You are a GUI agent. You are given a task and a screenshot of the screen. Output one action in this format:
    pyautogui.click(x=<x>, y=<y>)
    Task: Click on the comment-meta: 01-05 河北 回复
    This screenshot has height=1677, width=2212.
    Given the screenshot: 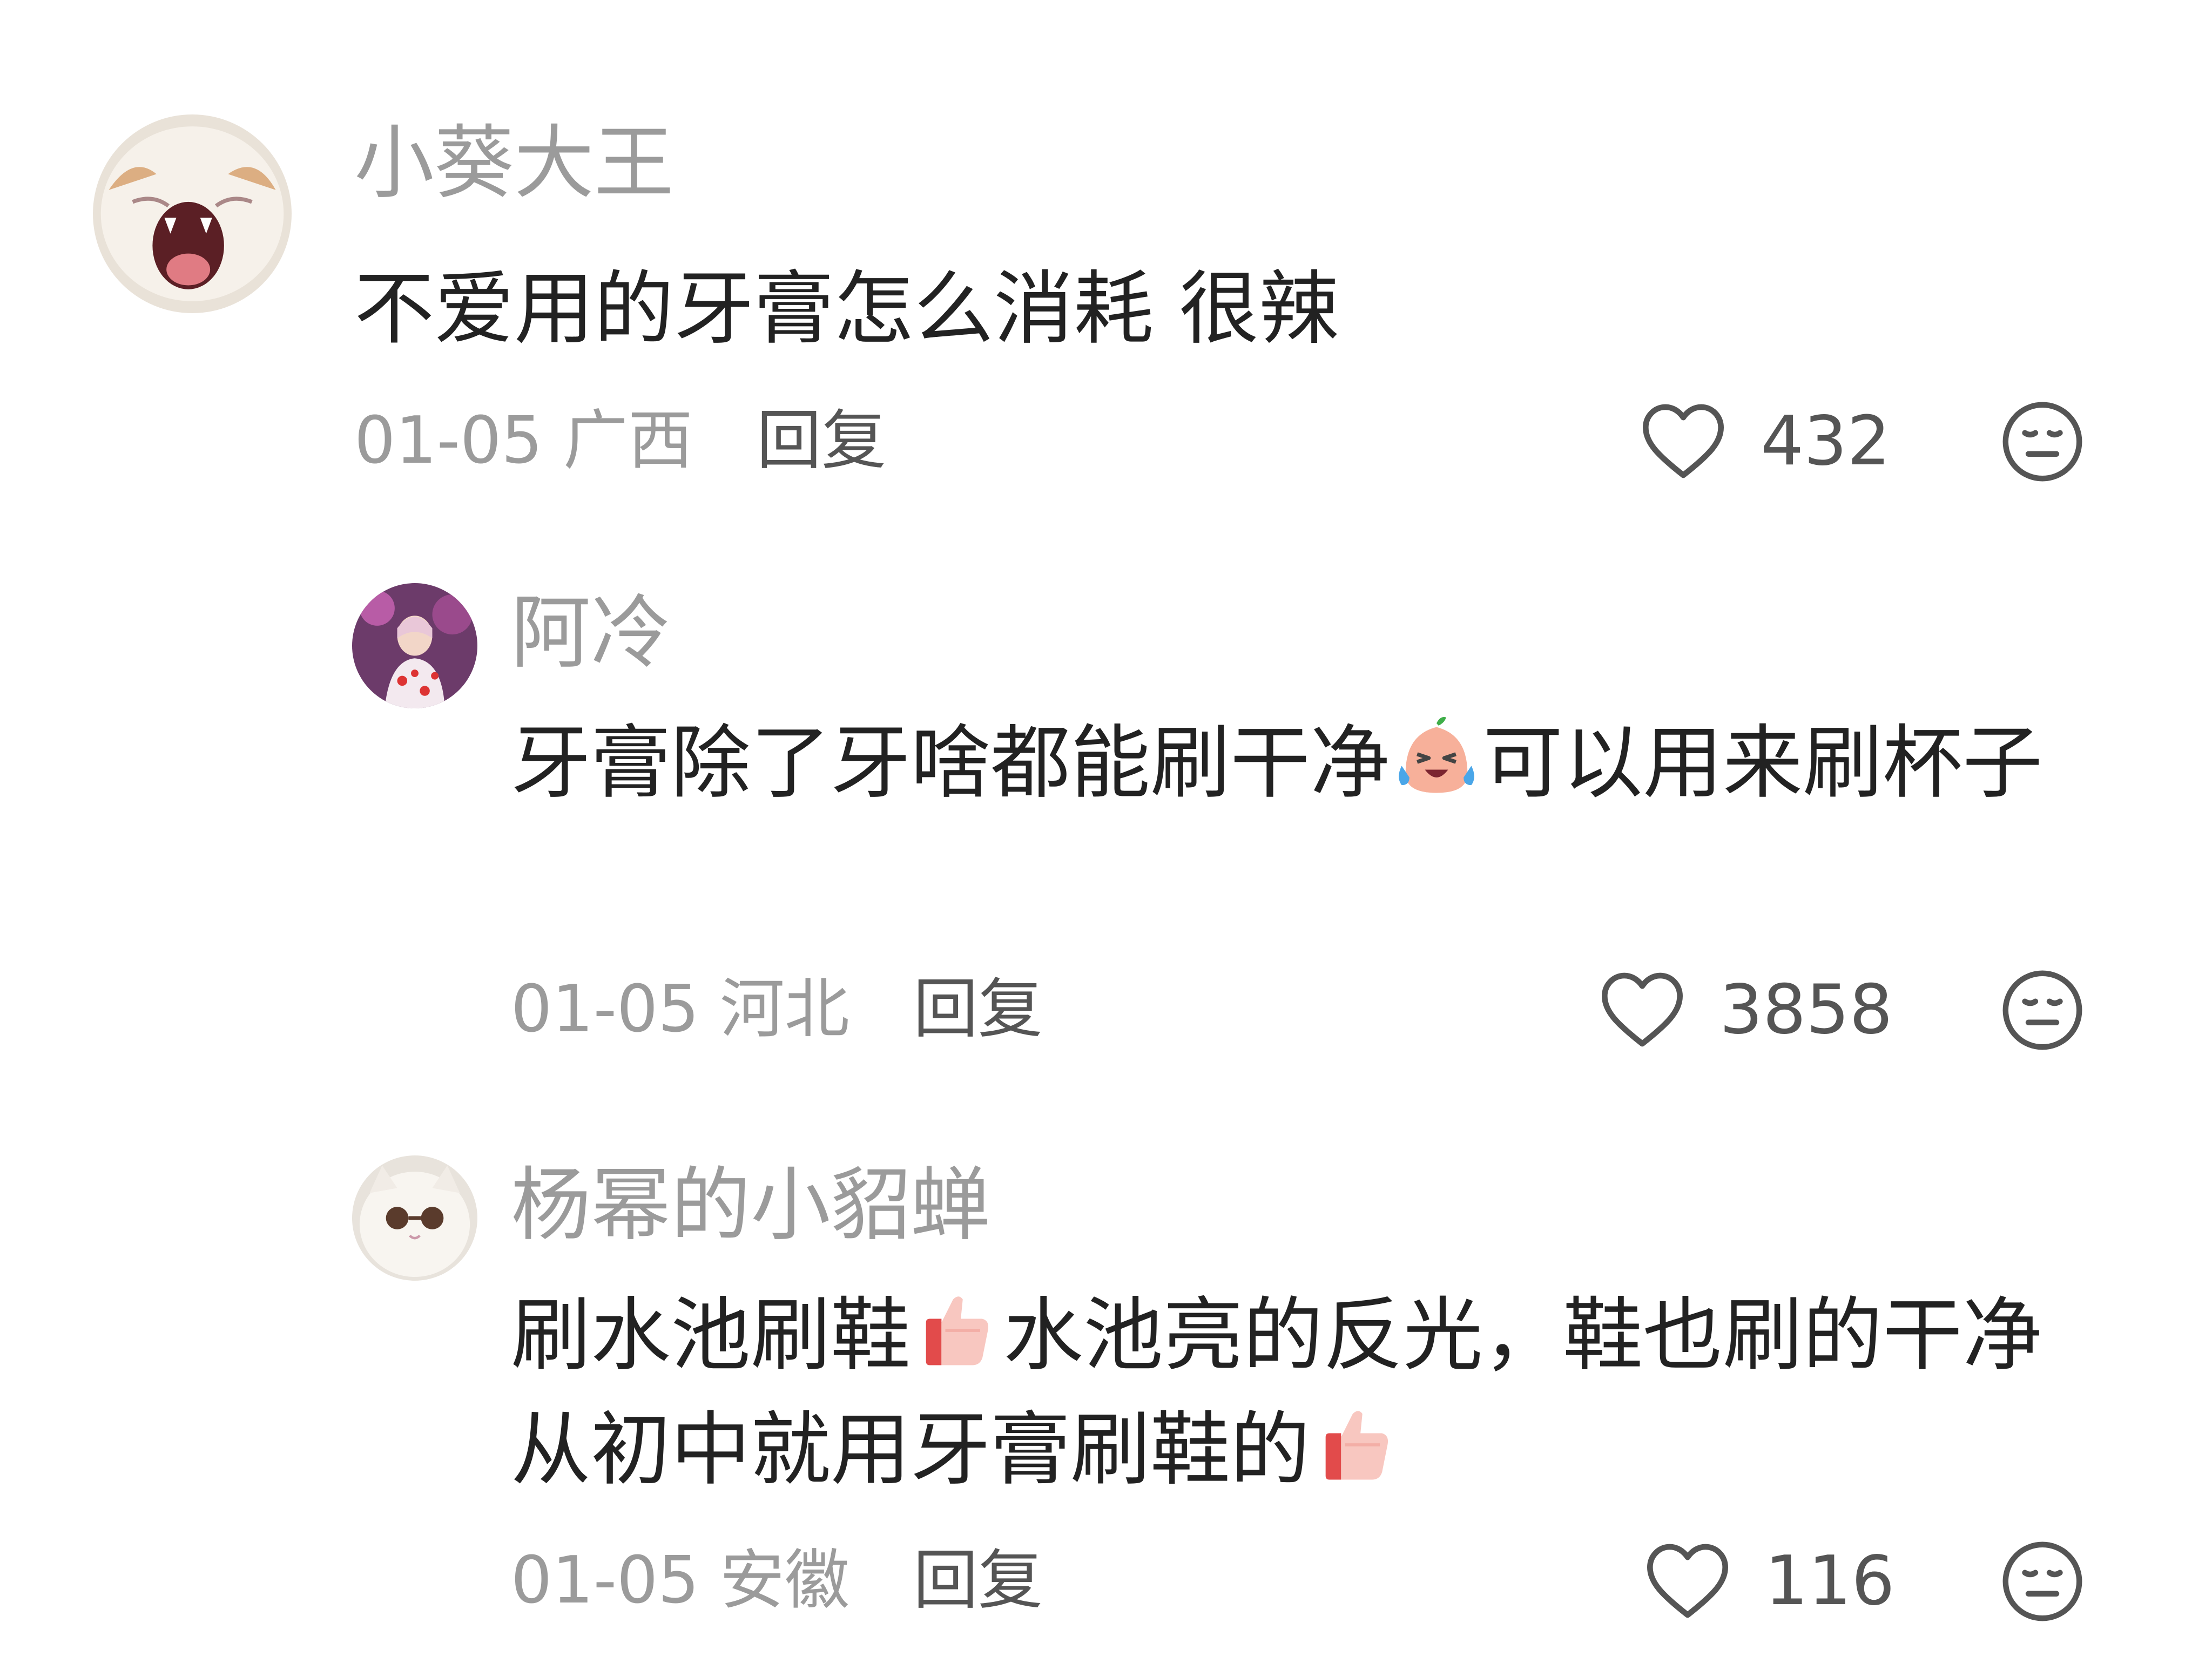 What is the action you would take?
    pyautogui.click(x=777, y=1009)
    